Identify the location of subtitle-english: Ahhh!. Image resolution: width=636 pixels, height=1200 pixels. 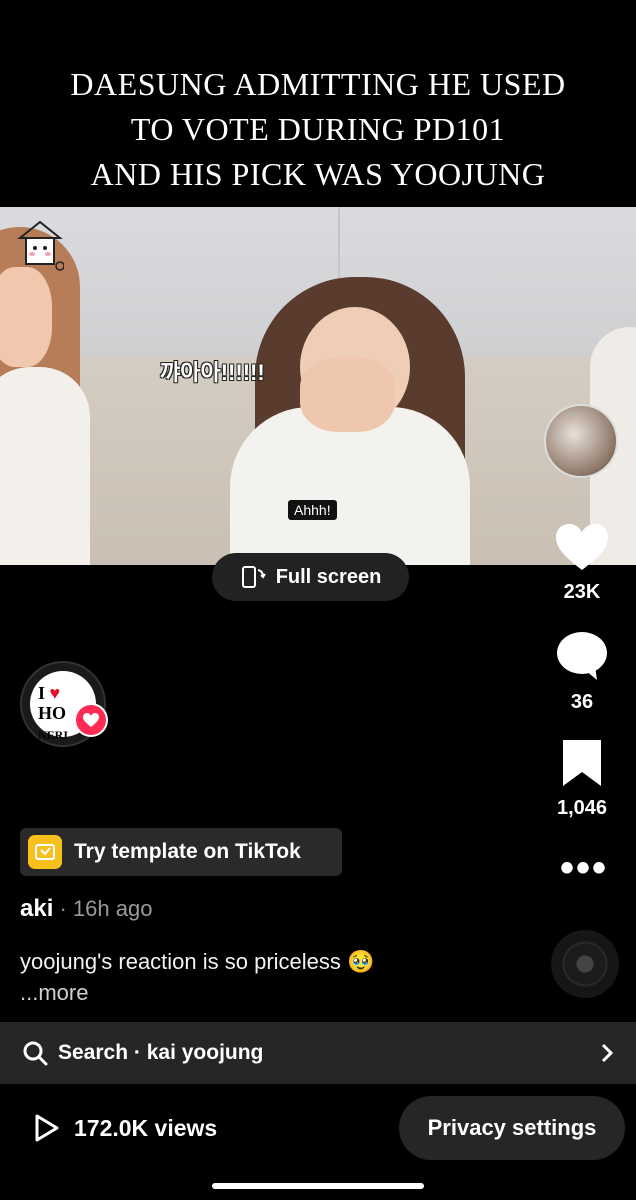
(312, 510).